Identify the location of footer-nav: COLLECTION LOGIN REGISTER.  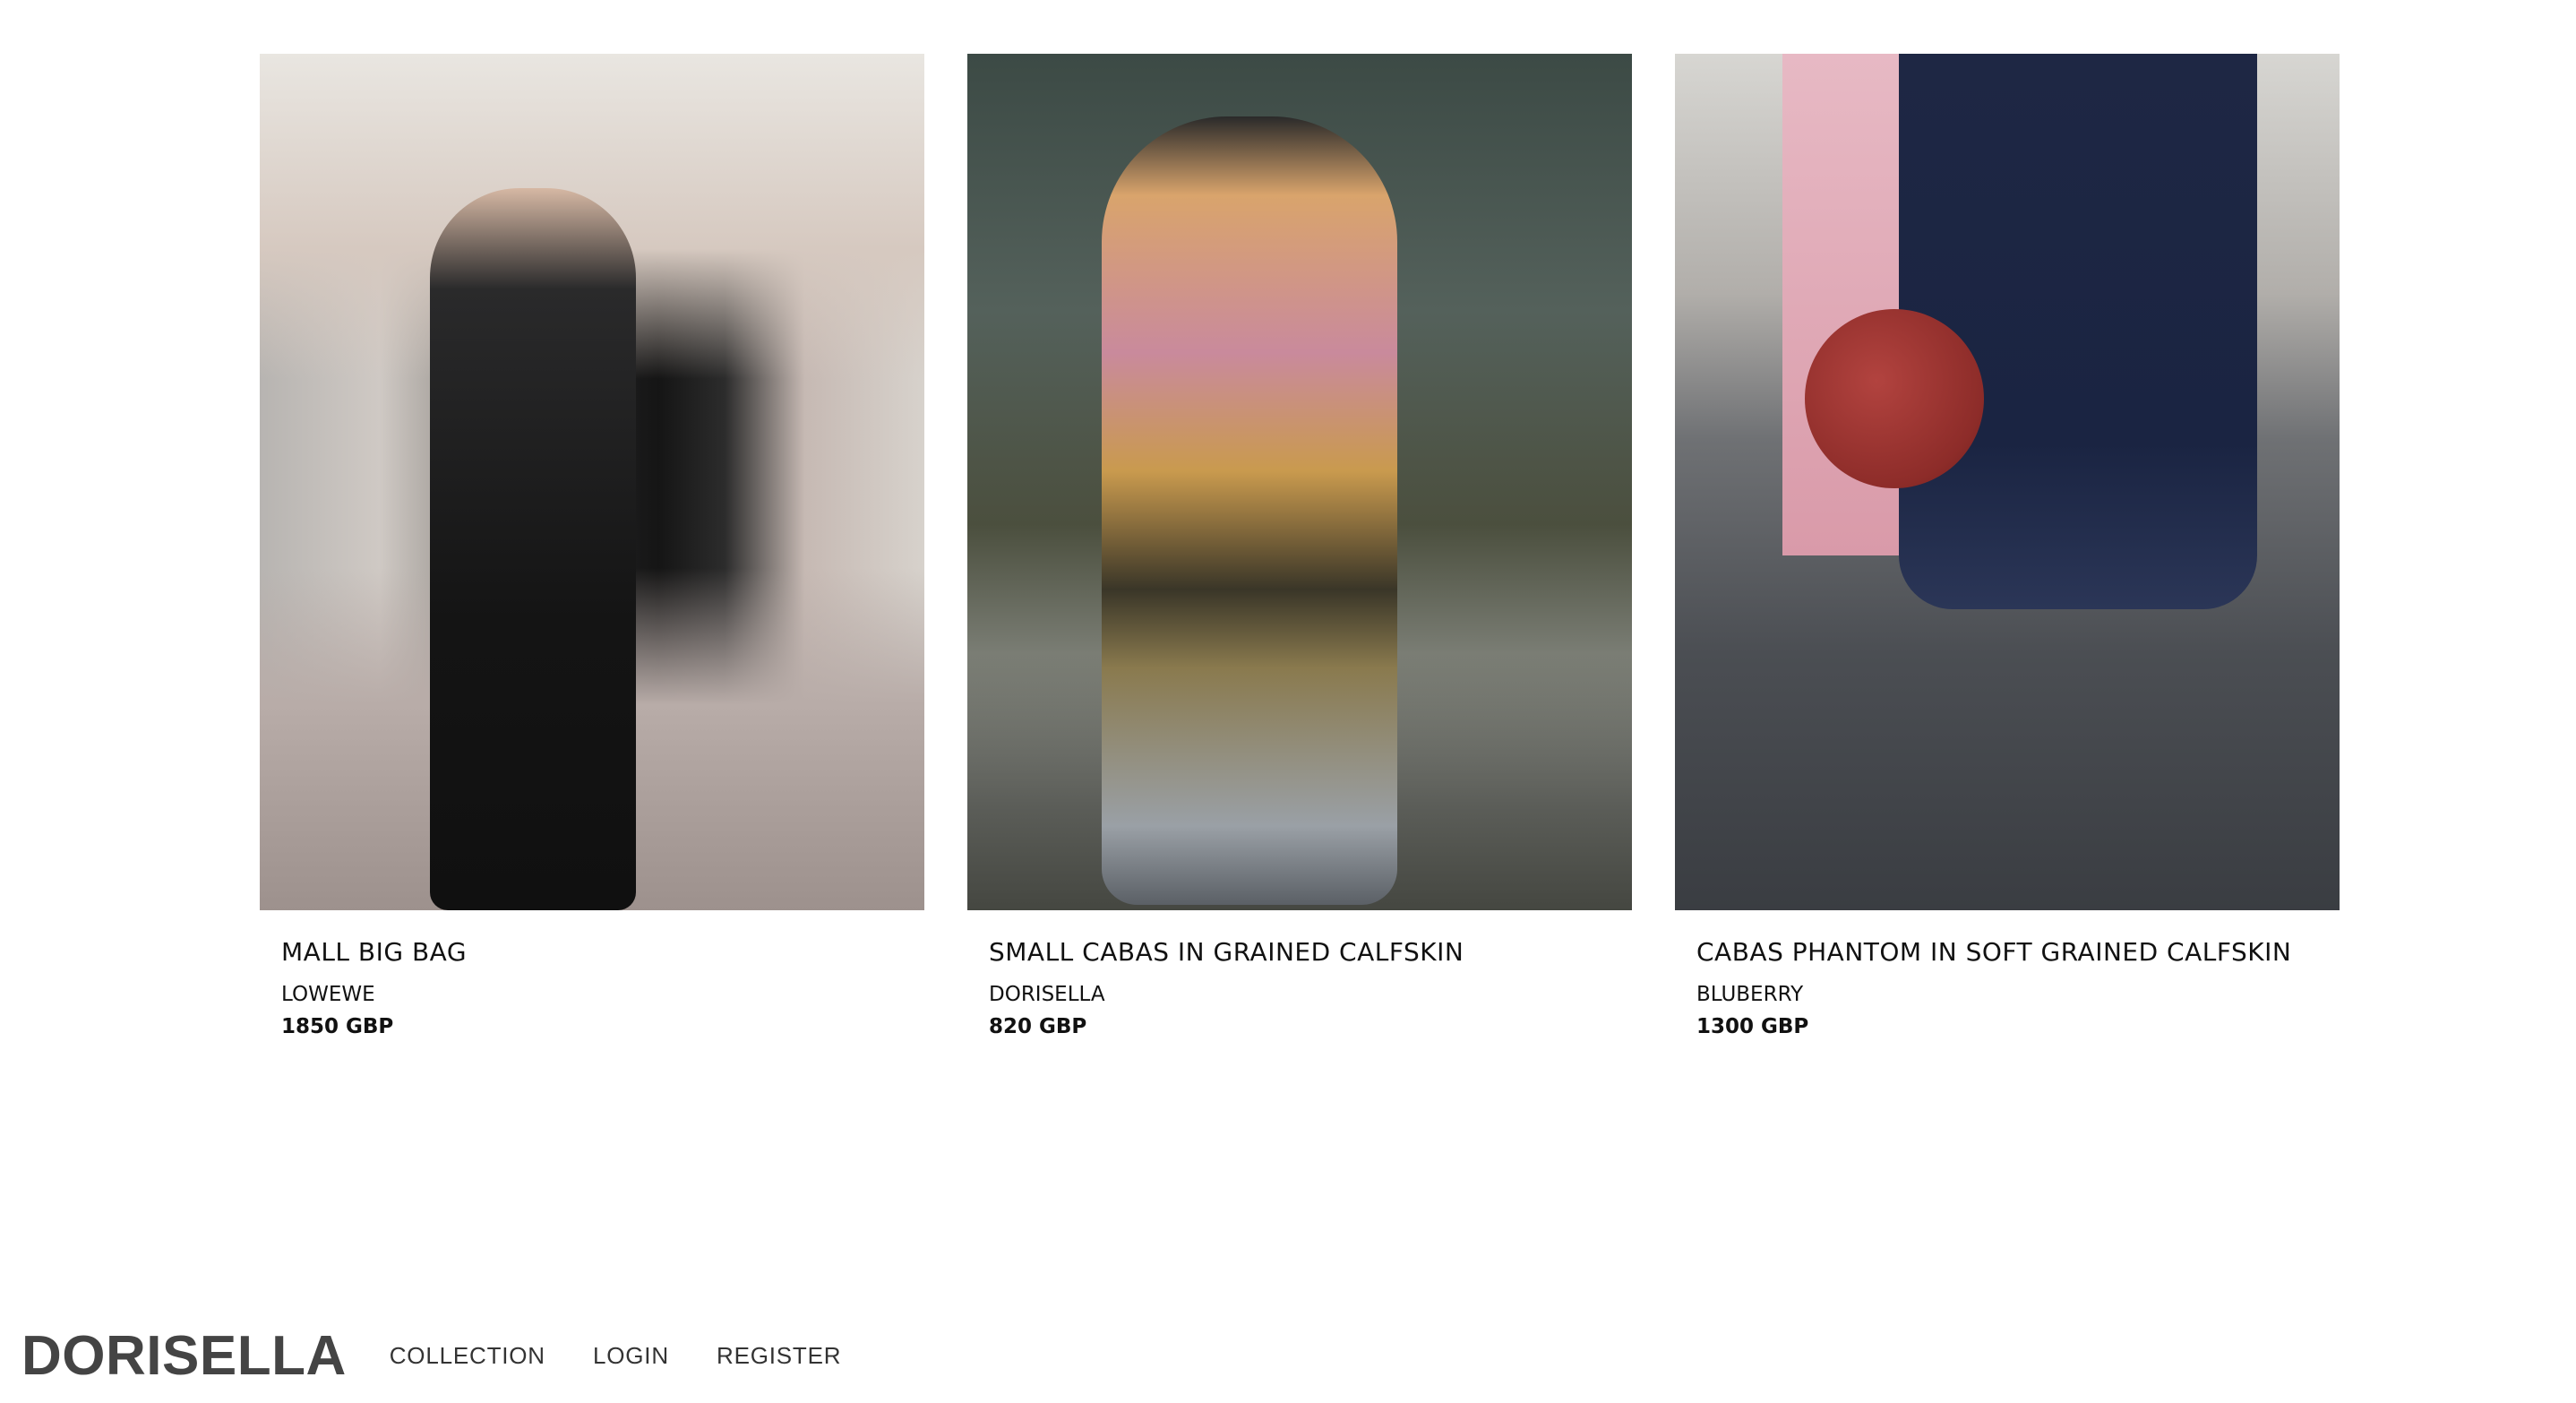
(637, 1356).